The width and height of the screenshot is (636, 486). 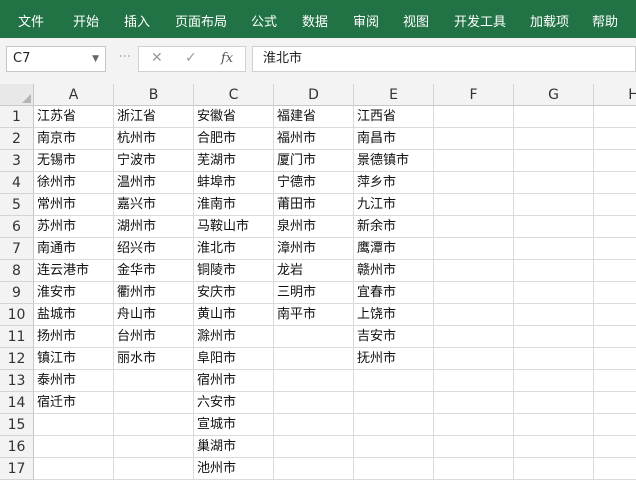 I want to click on cell: 宜春市, so click(x=394, y=293).